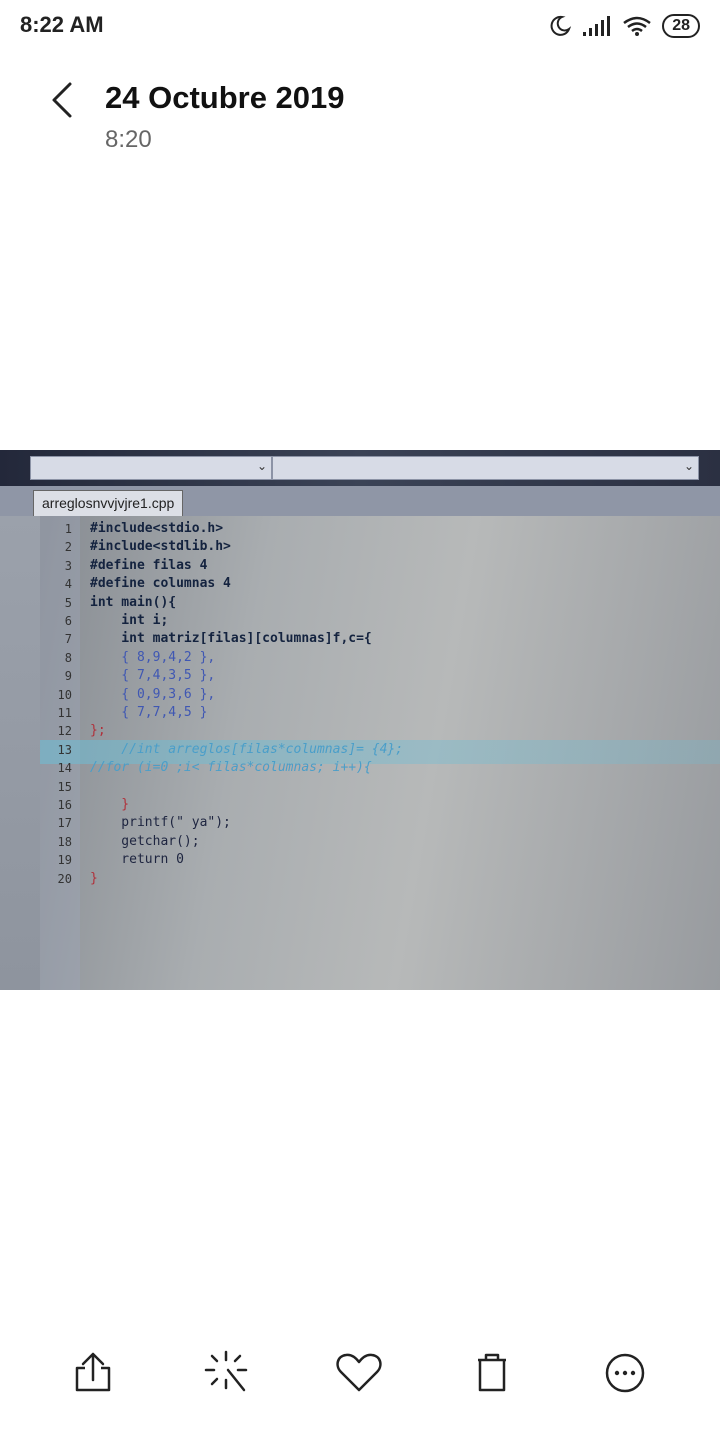 The width and height of the screenshot is (720, 1440). Describe the element at coordinates (379, 805) in the screenshot. I see `code-line: 16 }` at that location.